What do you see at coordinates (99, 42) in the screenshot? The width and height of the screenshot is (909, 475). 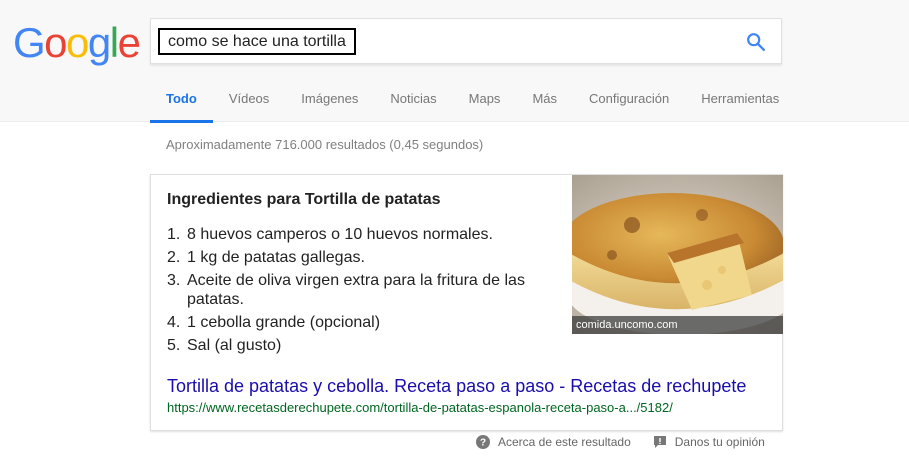 I see `logo-letter: g` at bounding box center [99, 42].